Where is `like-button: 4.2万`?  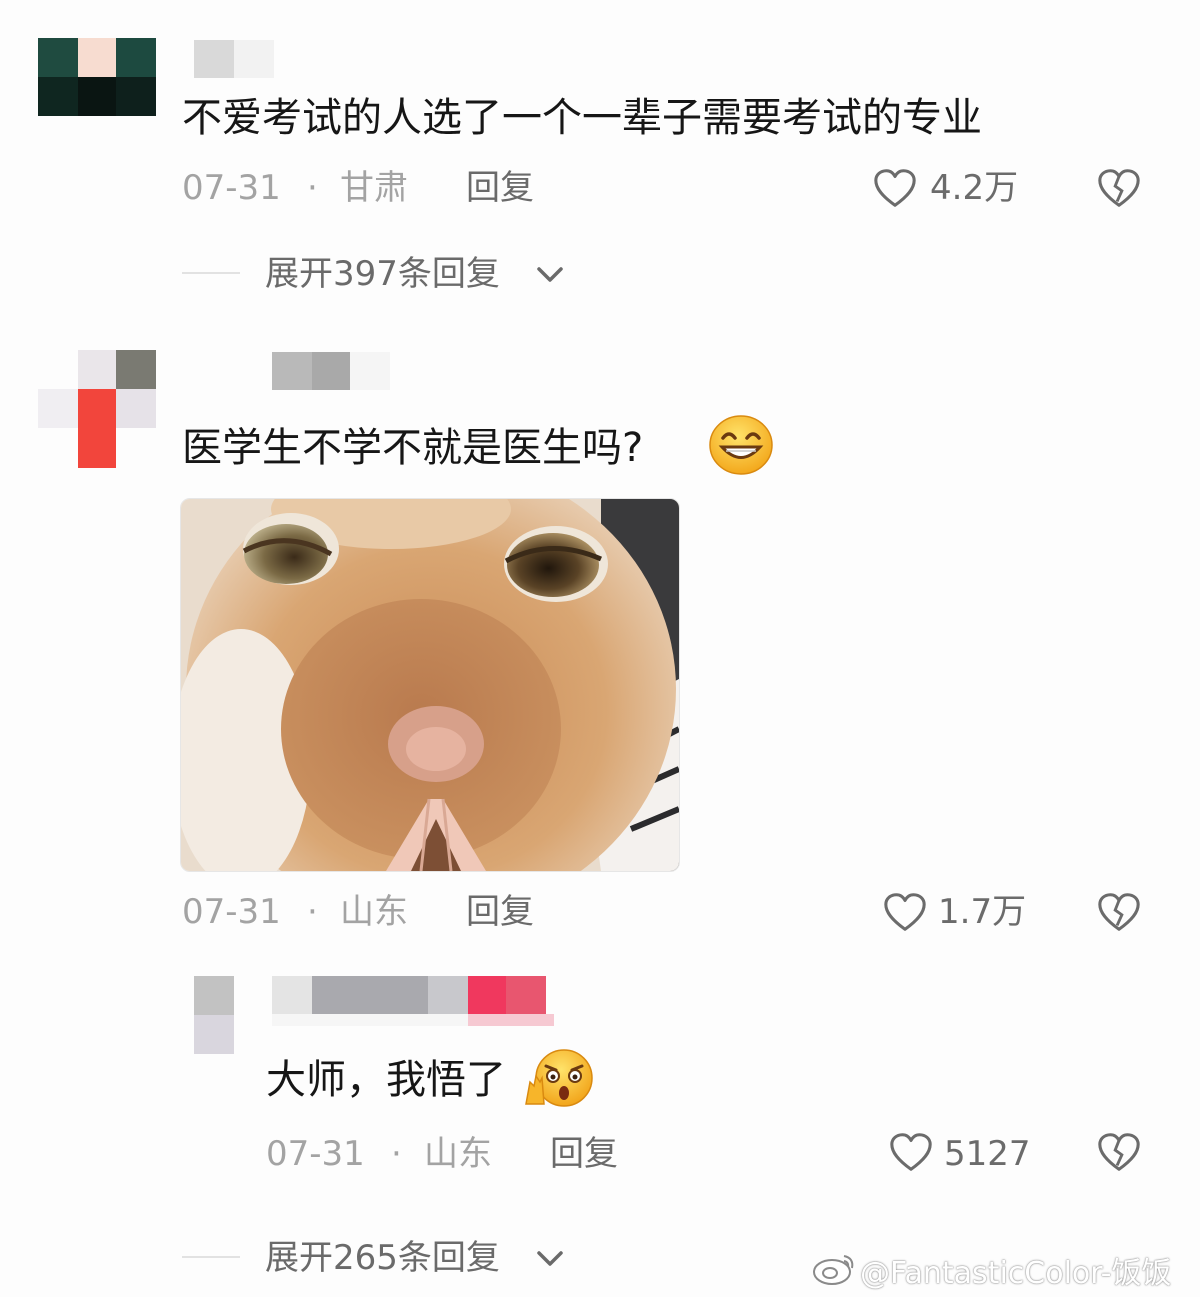 like-button: 4.2万 is located at coordinates (950, 188).